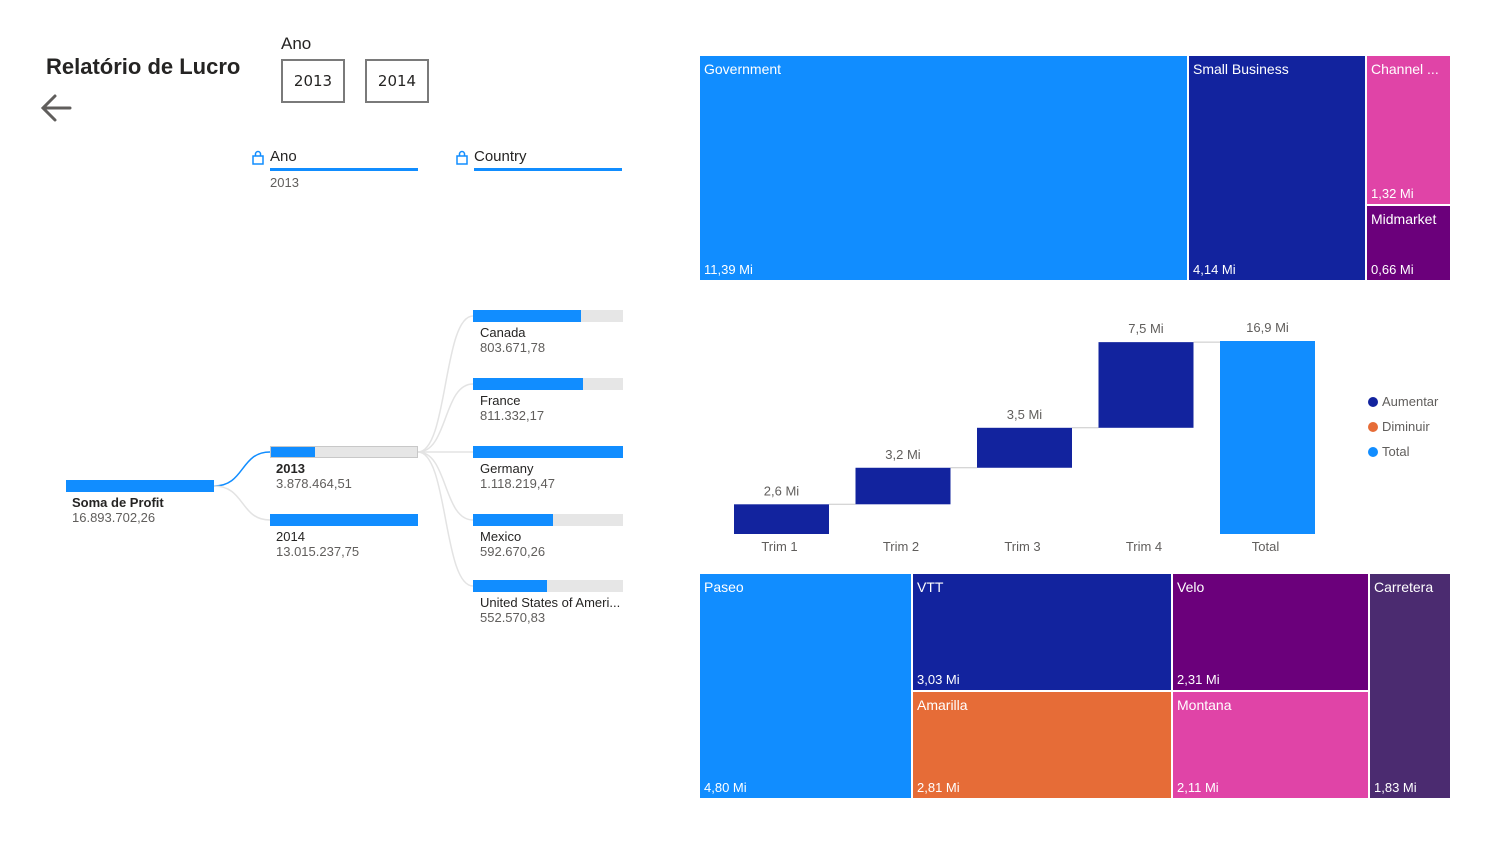 The width and height of the screenshot is (1491, 852). What do you see at coordinates (1043, 633) in the screenshot?
I see `treemap-cell-vtt: VTT 3,03 Mi` at bounding box center [1043, 633].